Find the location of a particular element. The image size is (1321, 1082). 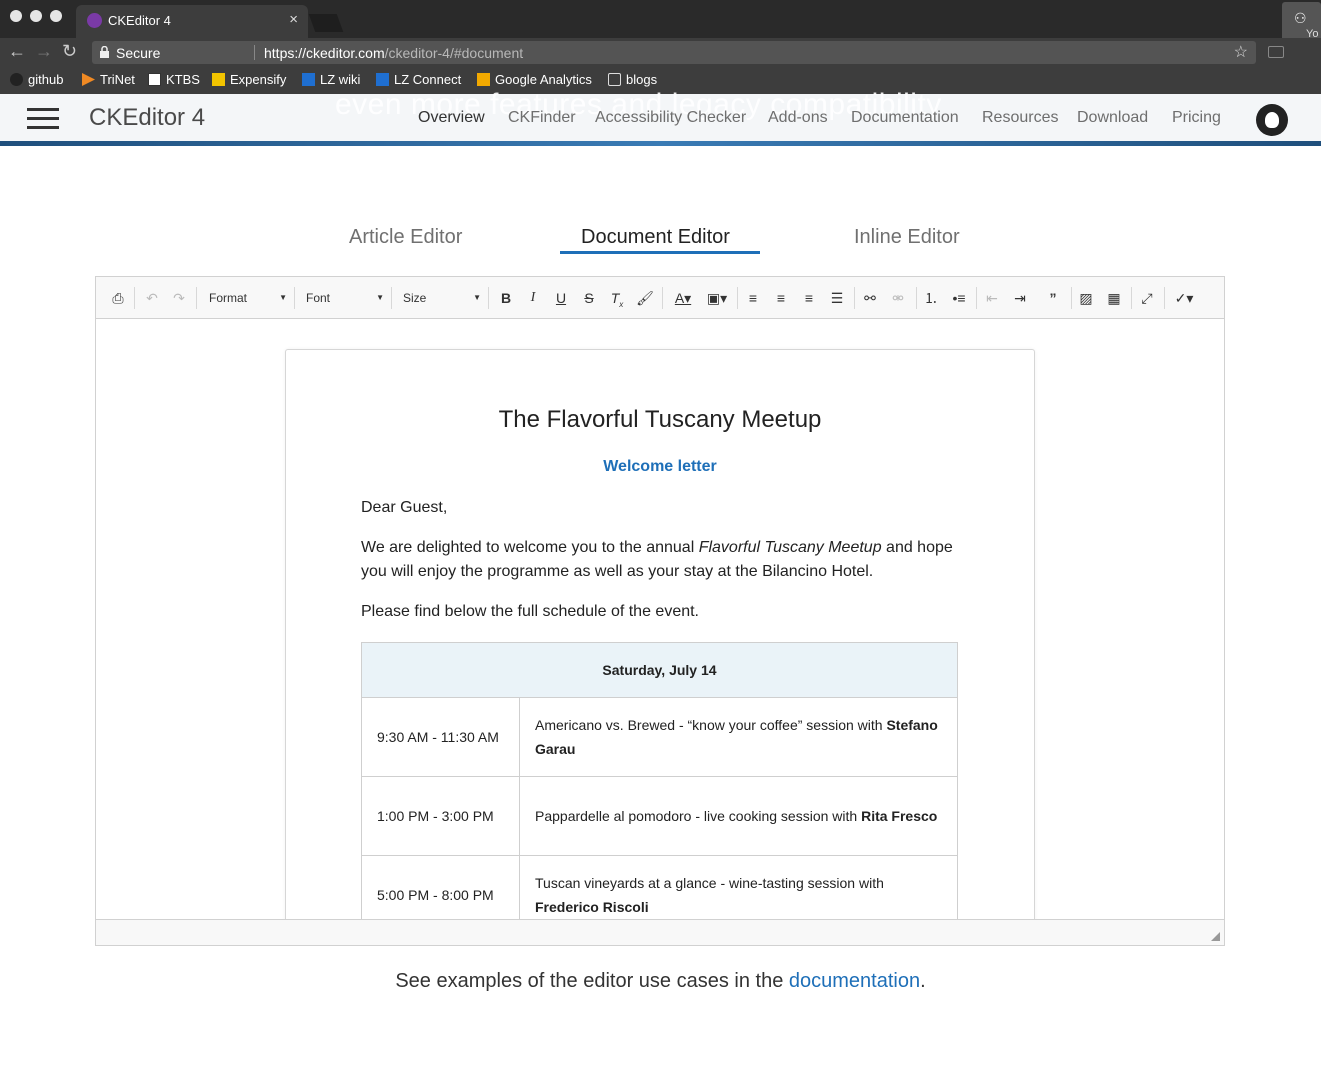

outdent-icon: ⇤ is located at coordinates (992, 298).